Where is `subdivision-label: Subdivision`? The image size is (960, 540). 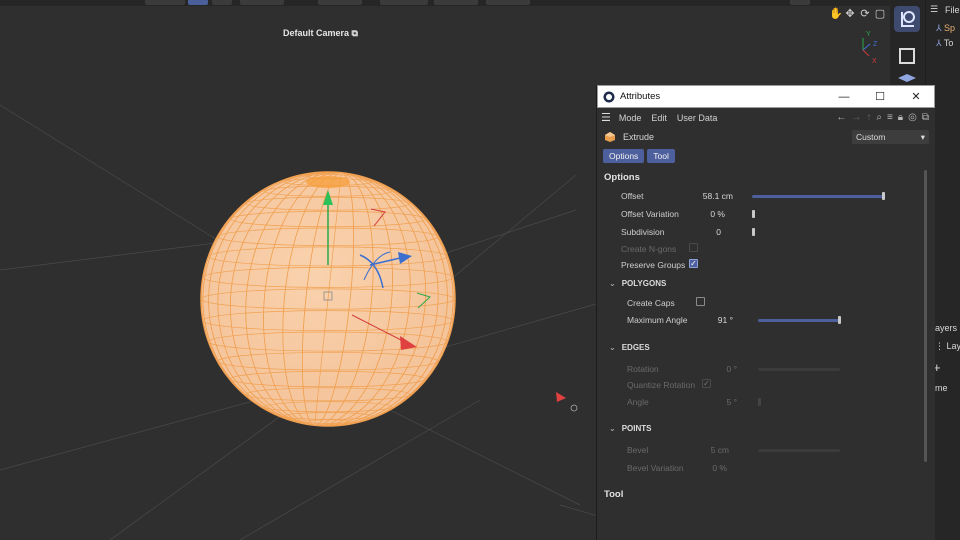 subdivision-label: Subdivision is located at coordinates (643, 232).